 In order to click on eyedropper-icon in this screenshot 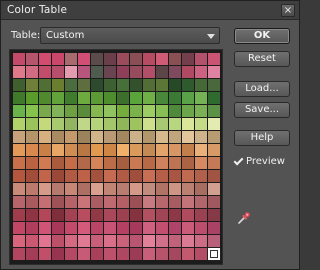, I will do `click(244, 218)`.